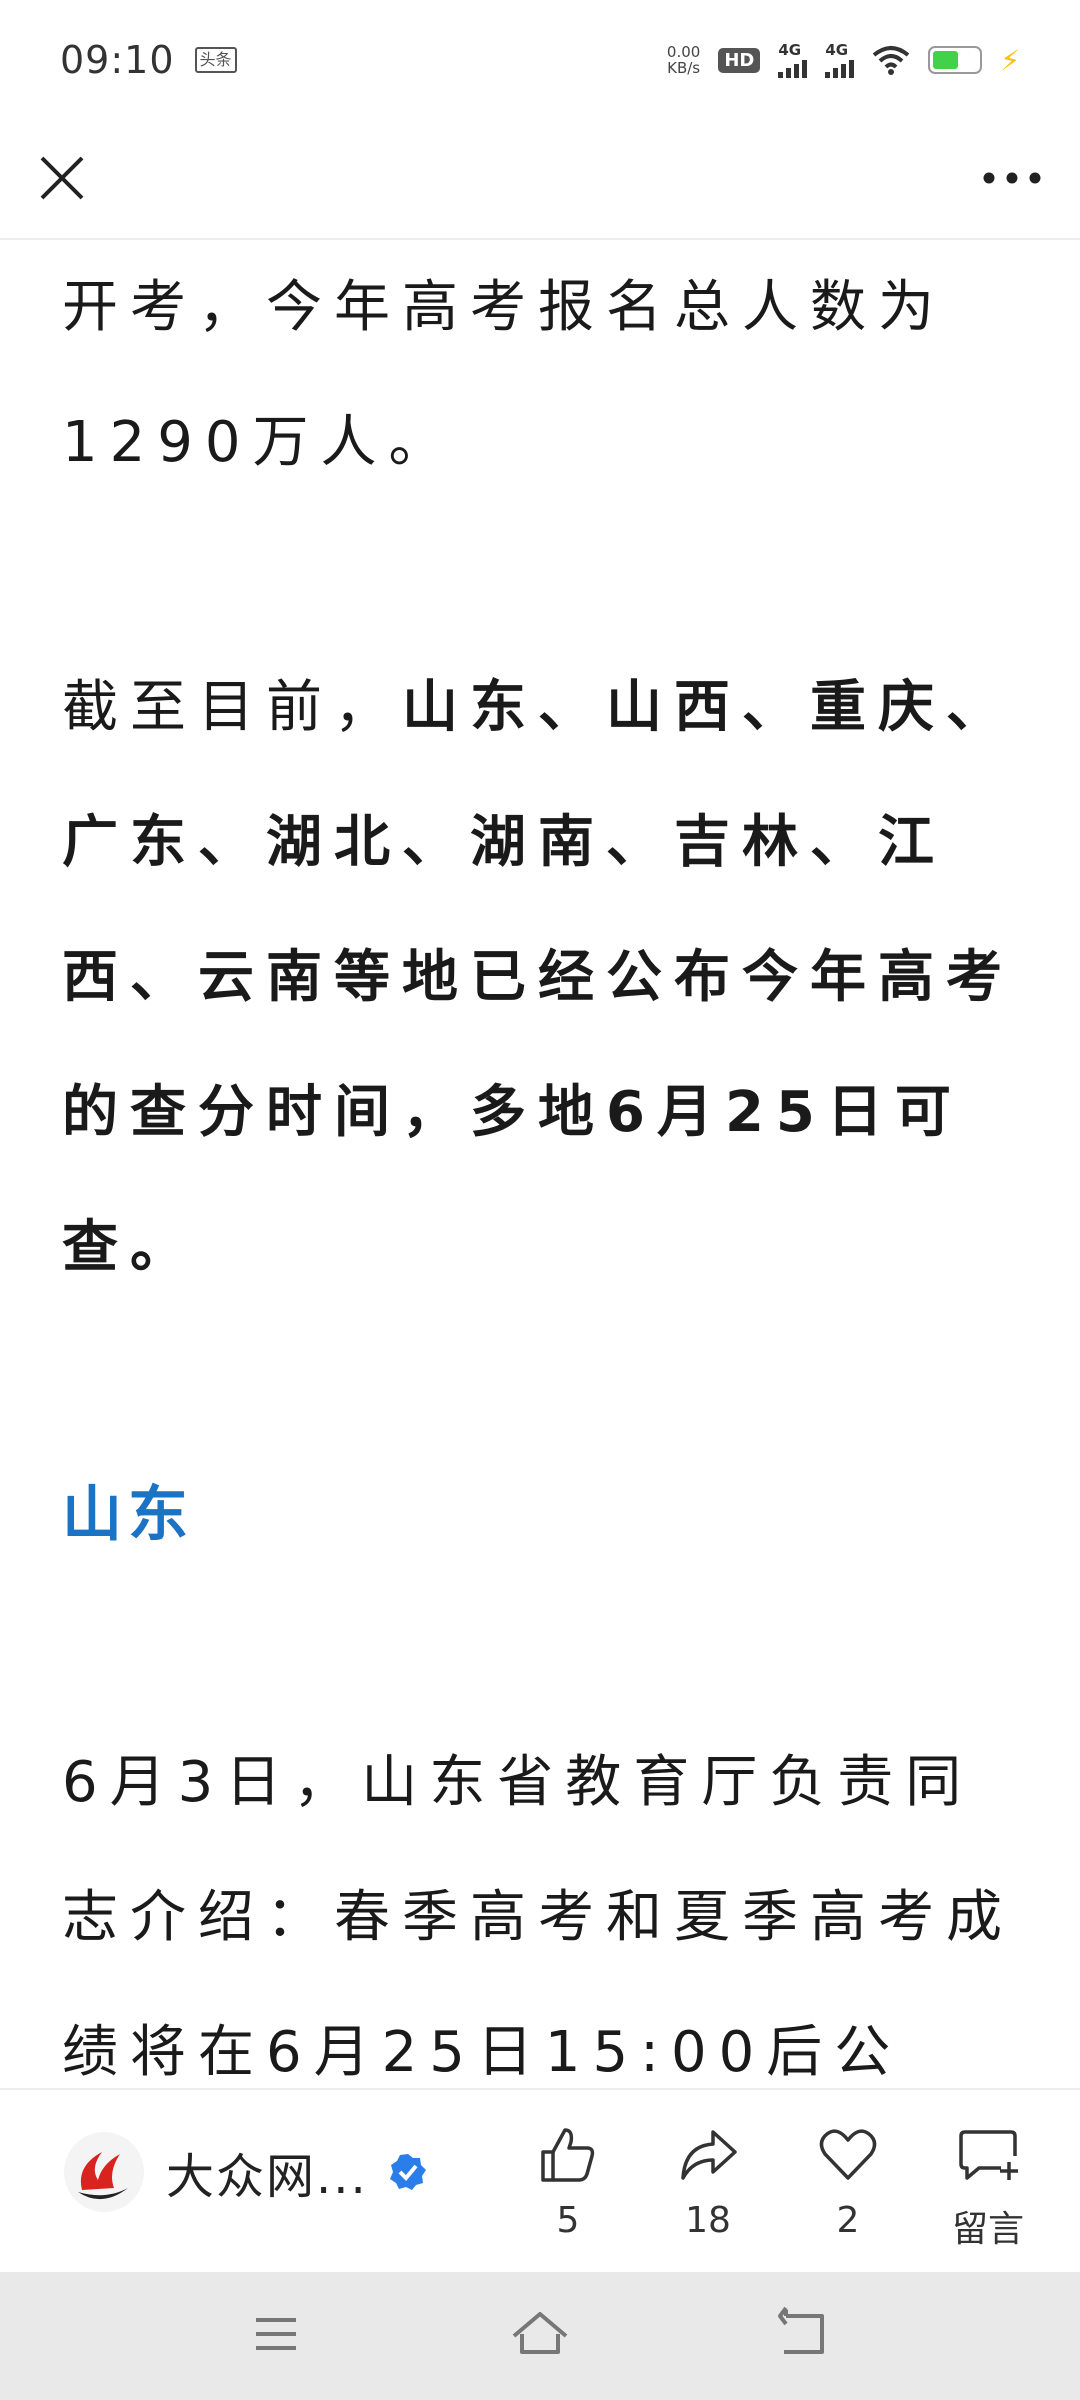  Describe the element at coordinates (848, 2154) in the screenshot. I see `heart-icon` at that location.